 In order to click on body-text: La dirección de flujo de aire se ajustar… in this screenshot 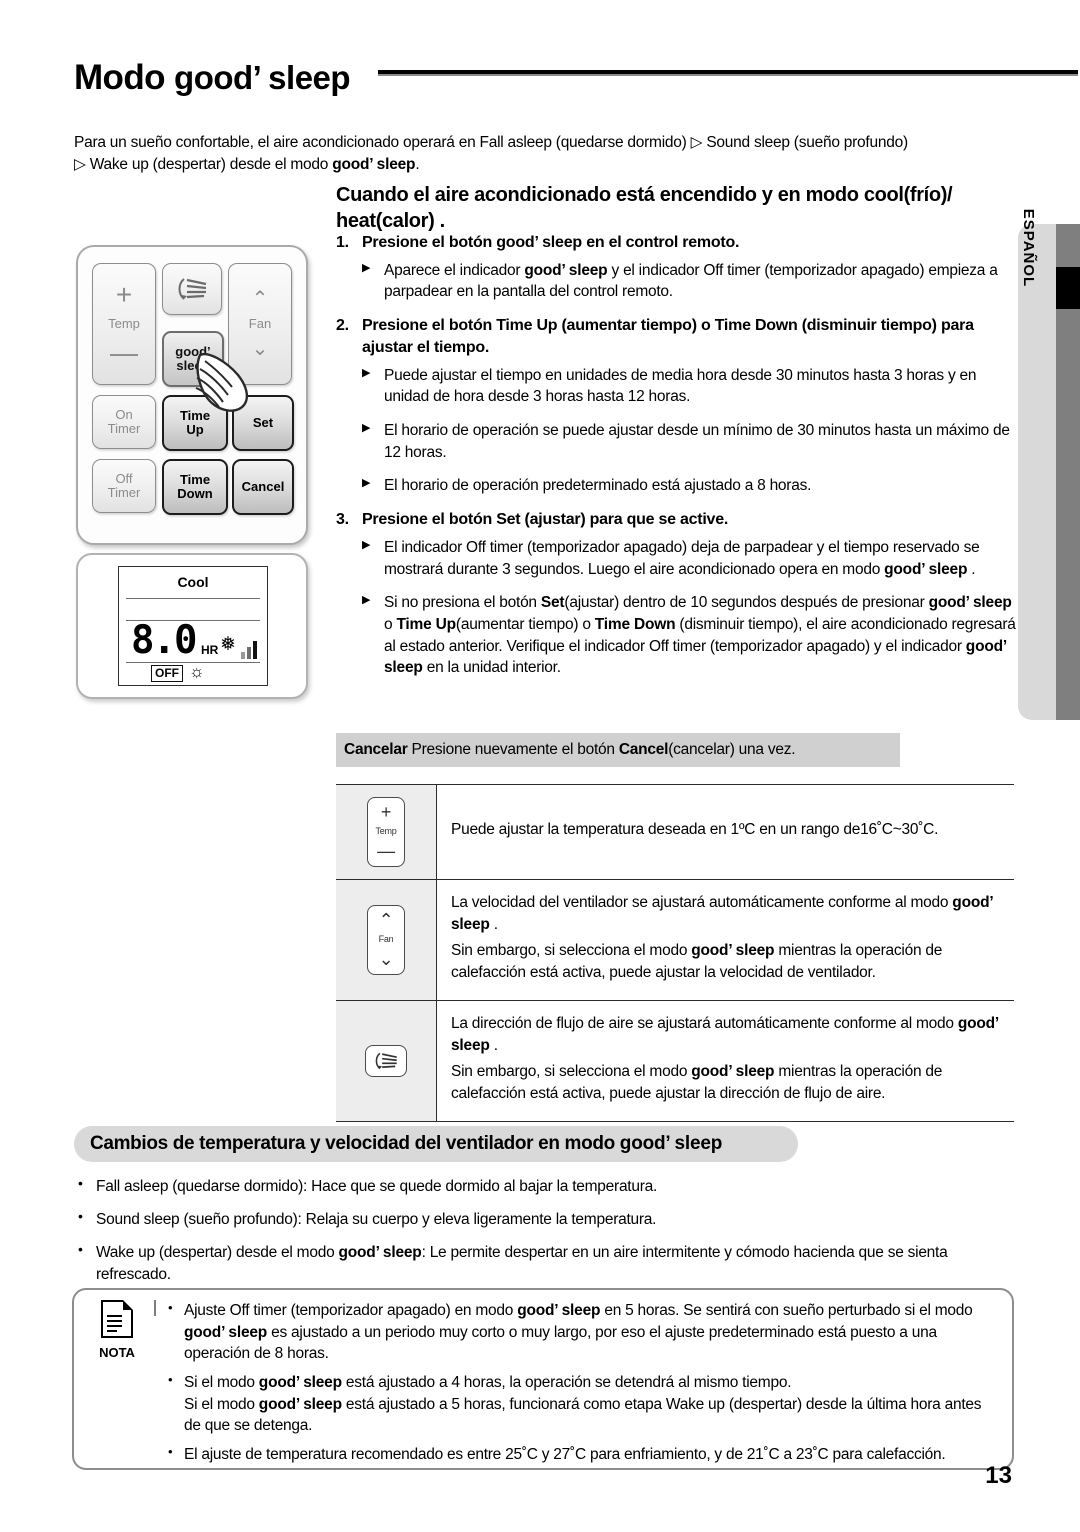, I will do `click(704, 1023)`.